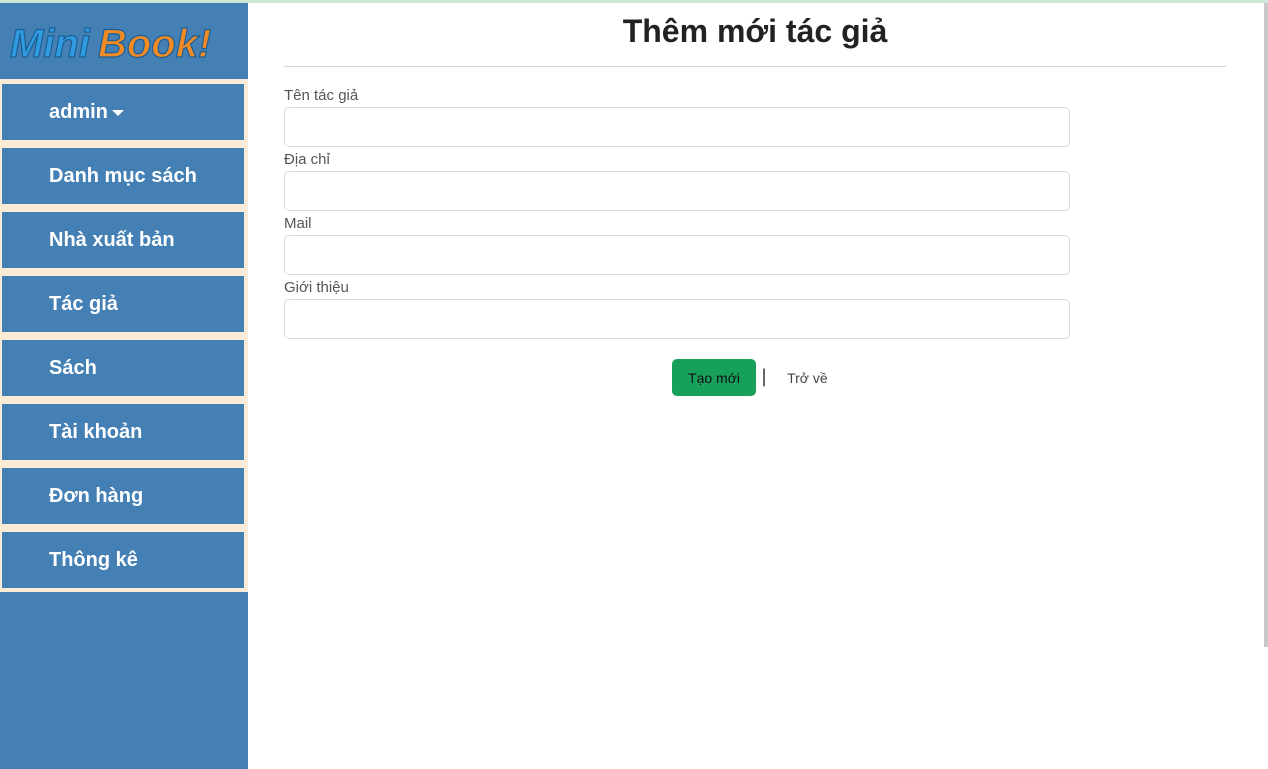  What do you see at coordinates (316, 287) in the screenshot?
I see `introduction-label: Giới thiệu` at bounding box center [316, 287].